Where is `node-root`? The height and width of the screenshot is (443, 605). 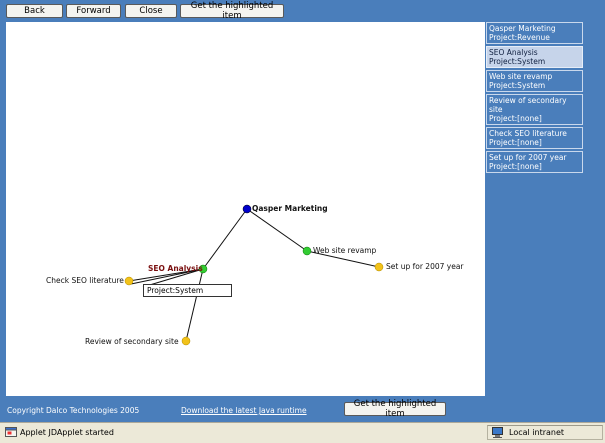
node-root is located at coordinates (247, 209).